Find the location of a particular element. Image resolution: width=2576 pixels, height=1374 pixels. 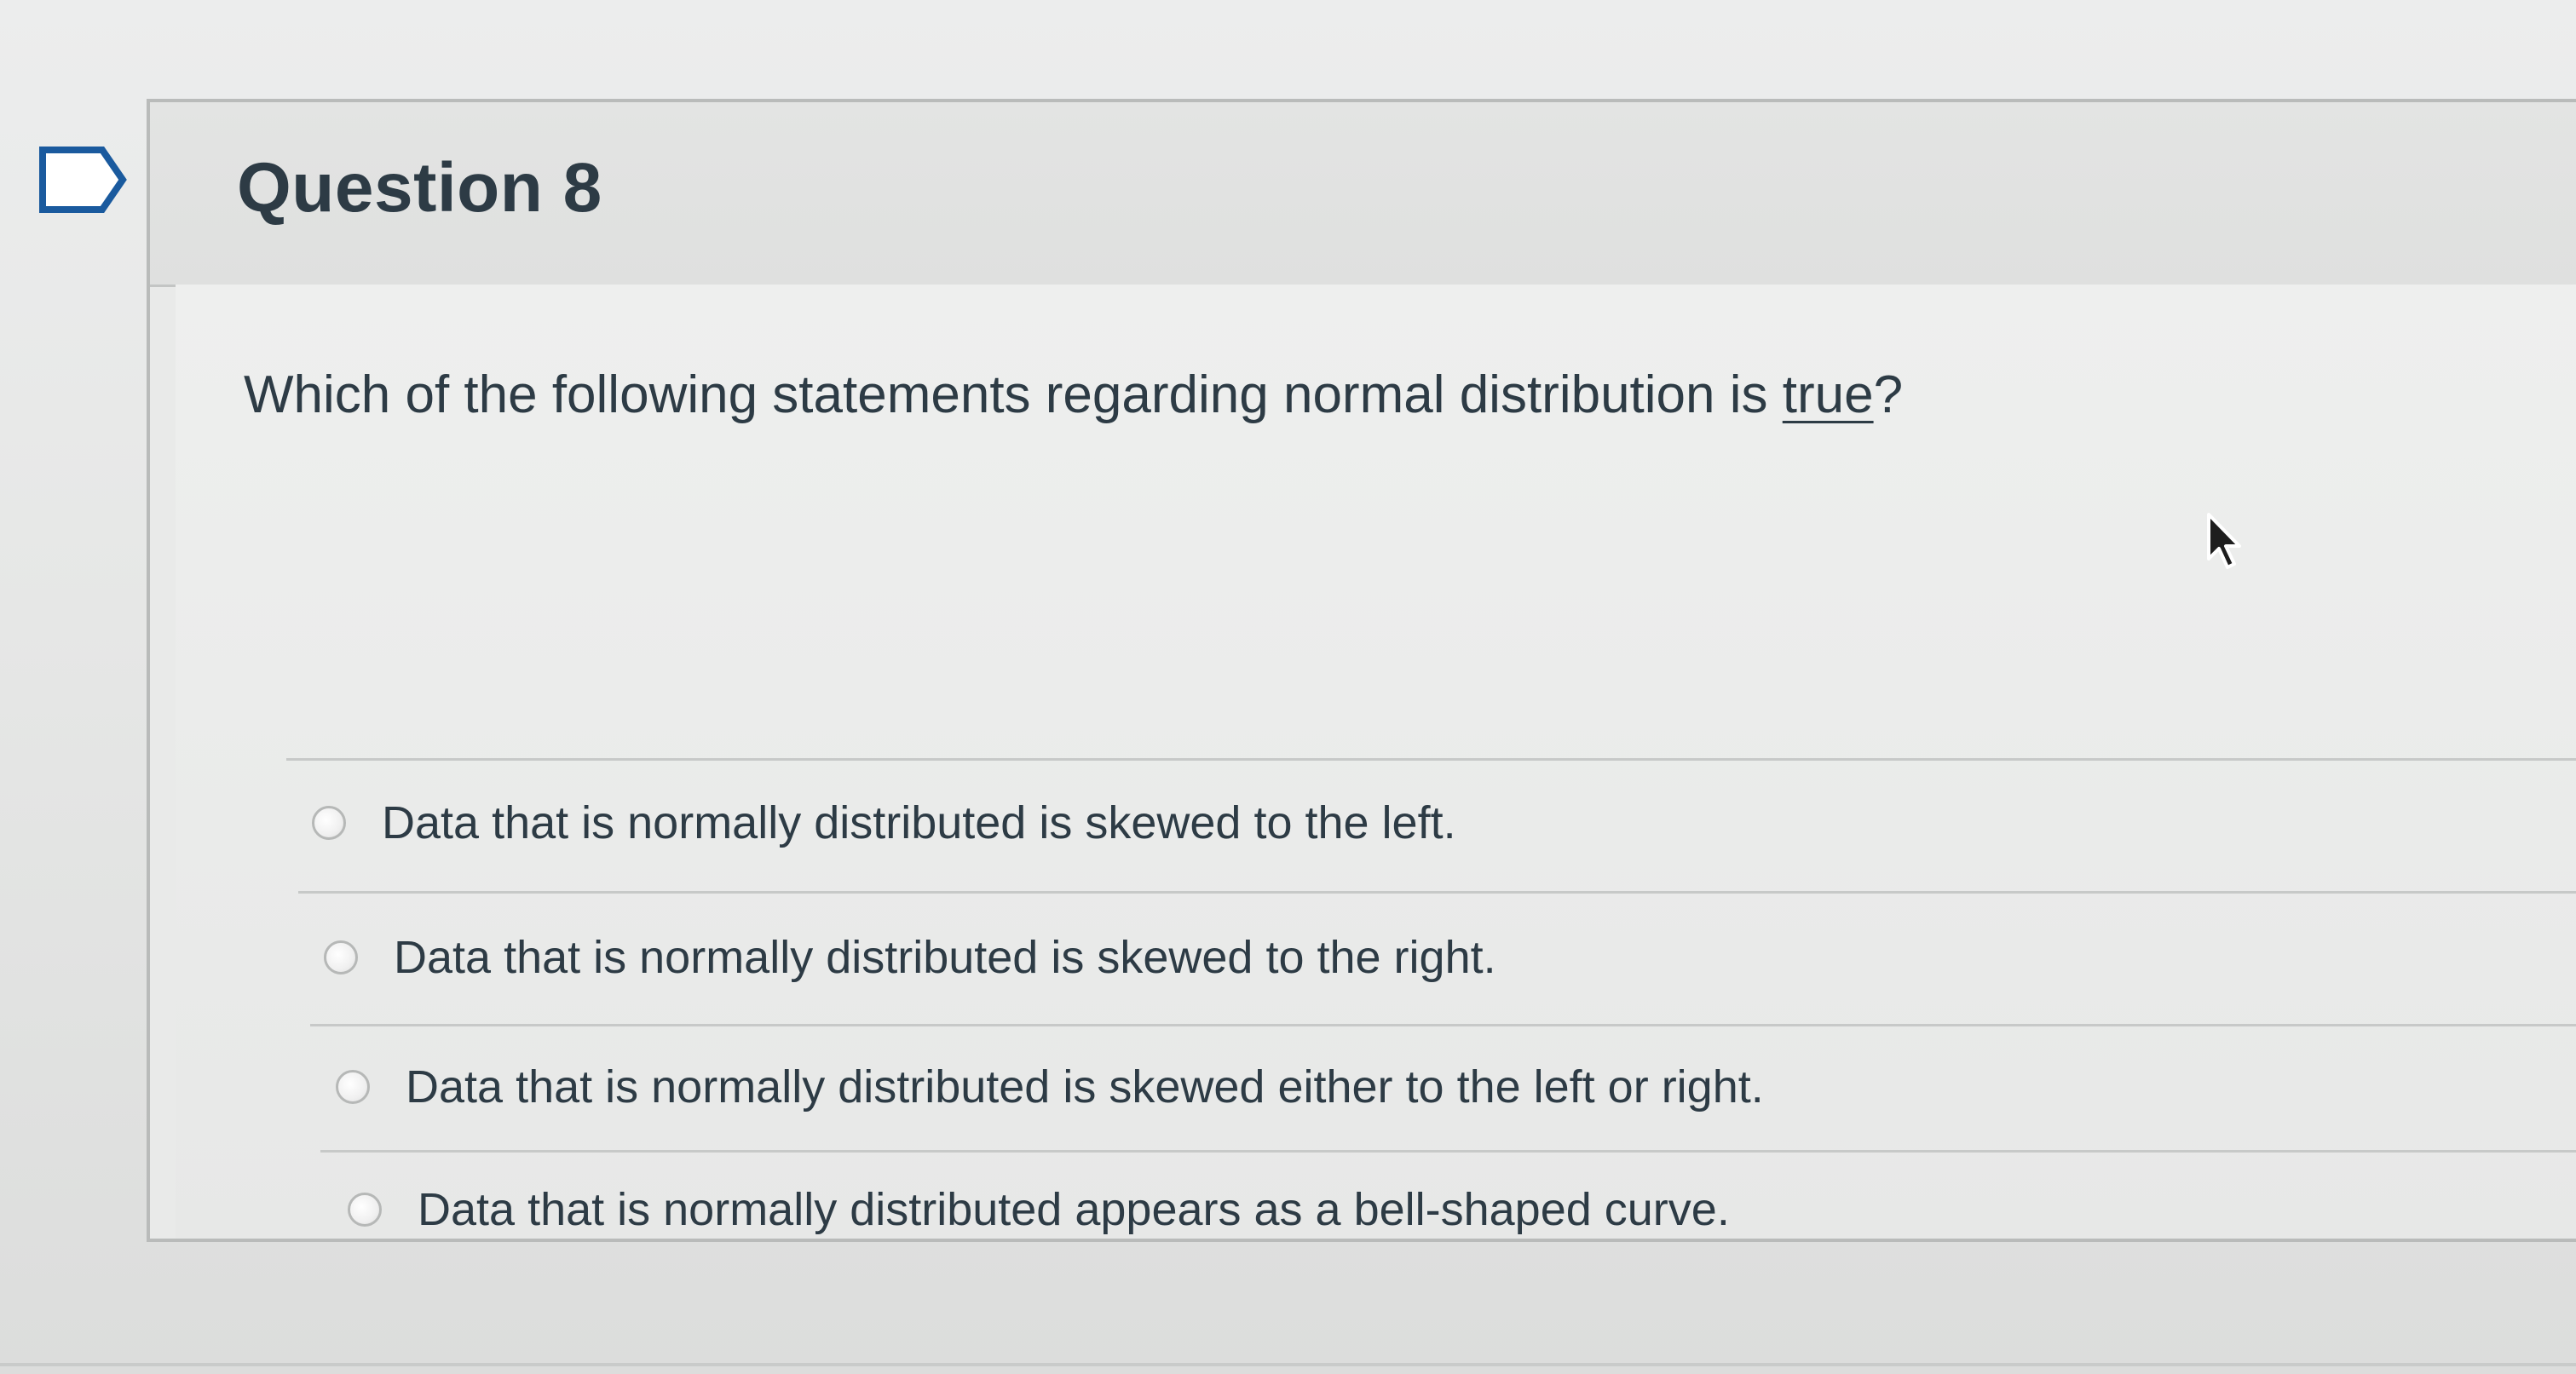

page-divider is located at coordinates (1288, 1364).